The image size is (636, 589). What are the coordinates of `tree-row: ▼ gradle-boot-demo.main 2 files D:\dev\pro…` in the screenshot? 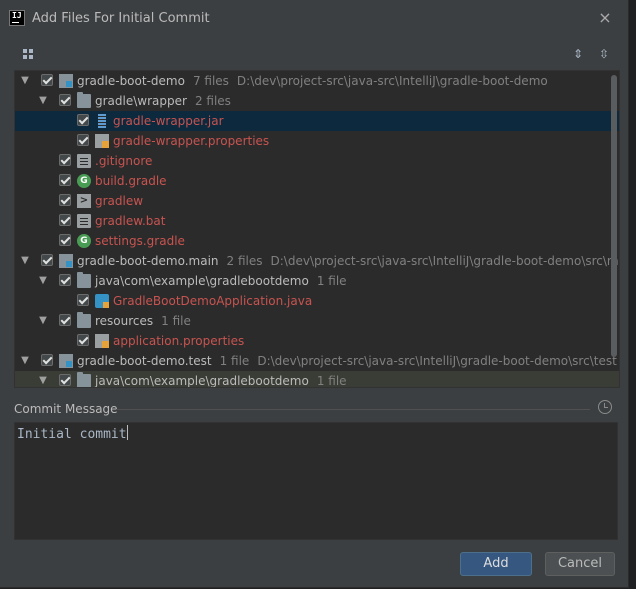 It's located at (317, 261).